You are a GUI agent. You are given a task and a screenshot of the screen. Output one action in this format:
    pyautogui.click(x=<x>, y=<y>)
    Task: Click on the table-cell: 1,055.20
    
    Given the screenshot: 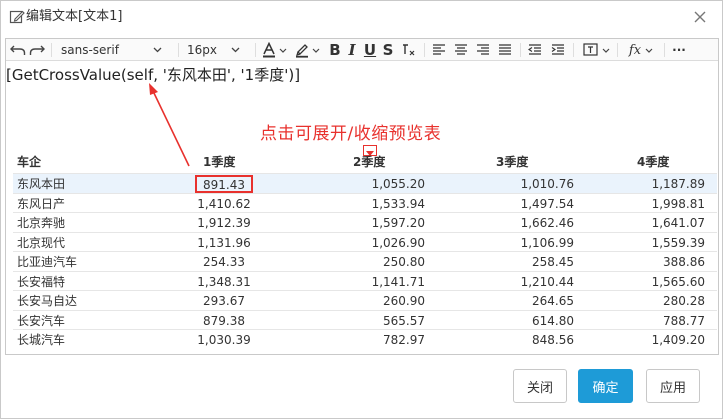 What is the action you would take?
    pyautogui.click(x=398, y=184)
    